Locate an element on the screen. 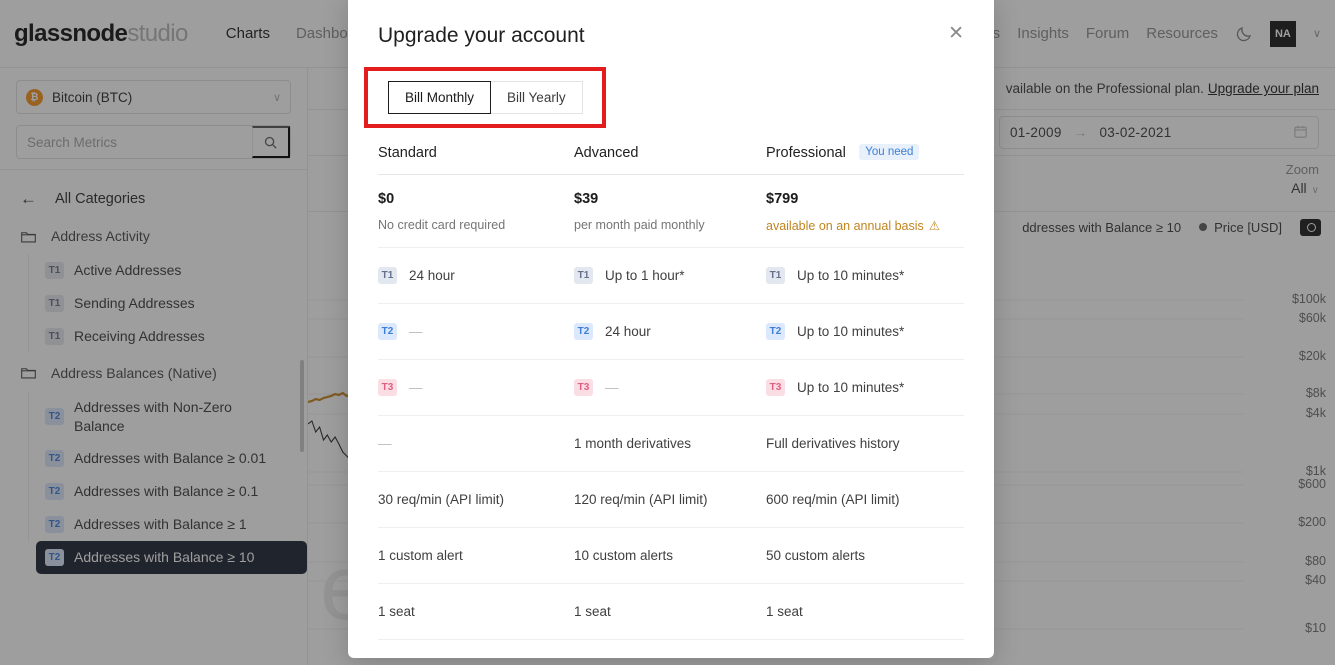 This screenshot has width=1335, height=665. bill-yearly-button: Bill Yearly is located at coordinates (537, 97).